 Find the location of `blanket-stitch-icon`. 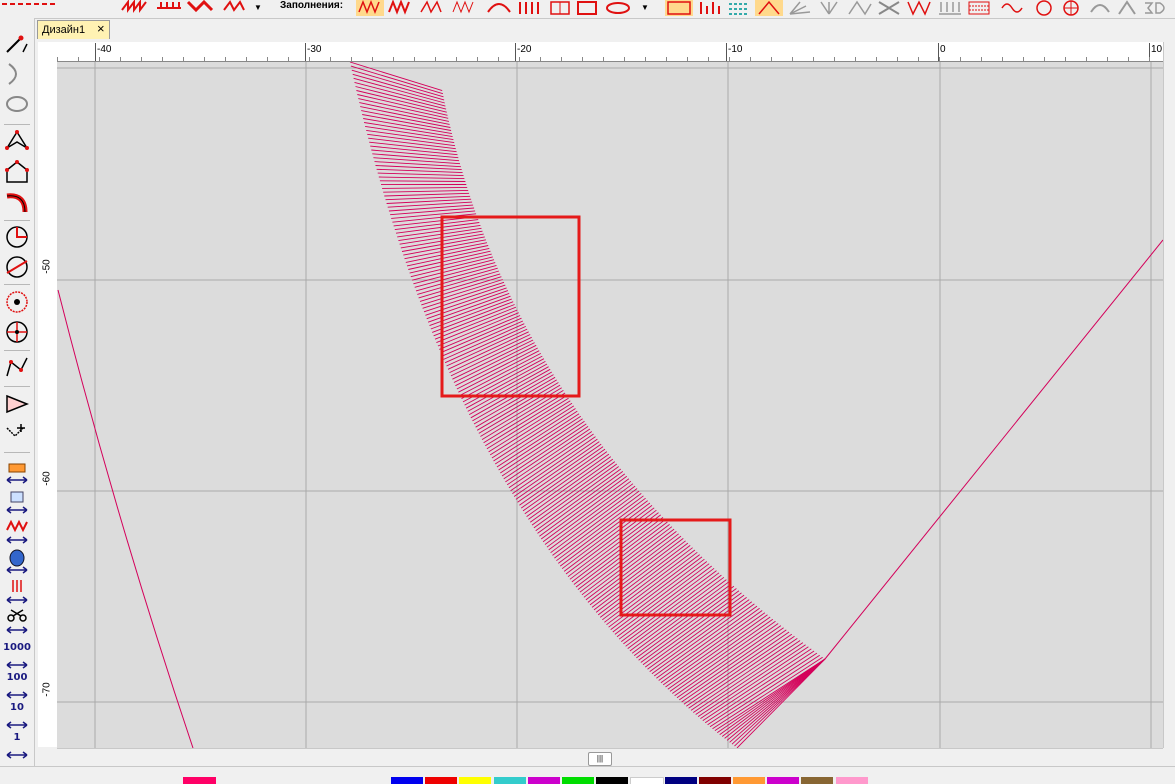

blanket-stitch-icon is located at coordinates (169, 8).